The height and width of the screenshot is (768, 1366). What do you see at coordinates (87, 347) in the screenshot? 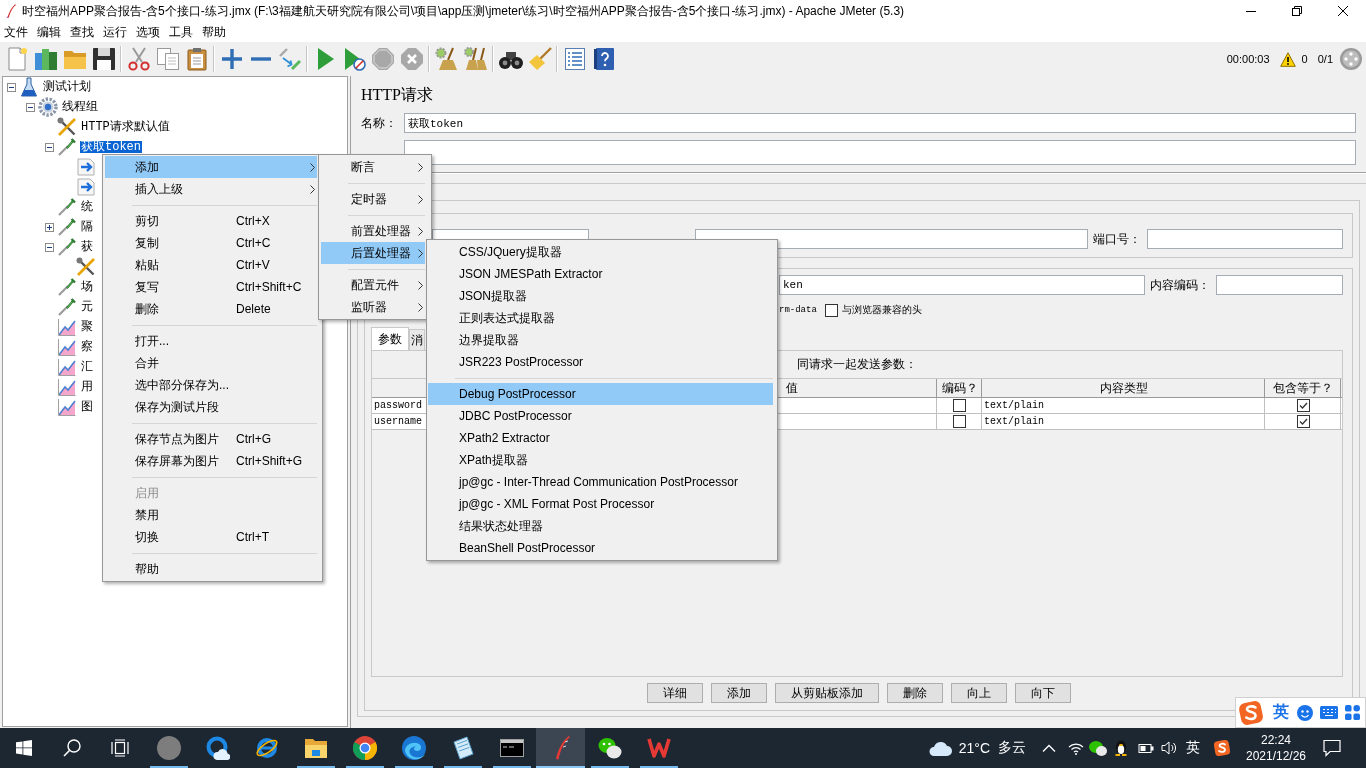
I see `tree-item: 察` at bounding box center [87, 347].